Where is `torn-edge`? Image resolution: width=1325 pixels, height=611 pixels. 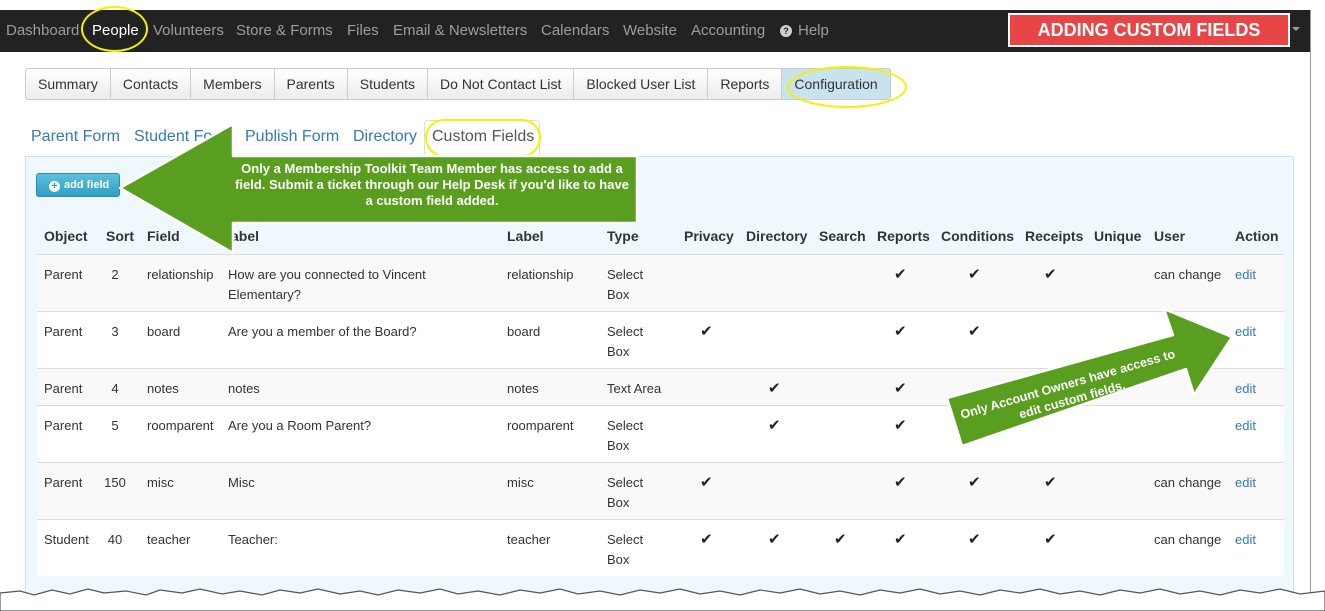 torn-edge is located at coordinates (662, 599).